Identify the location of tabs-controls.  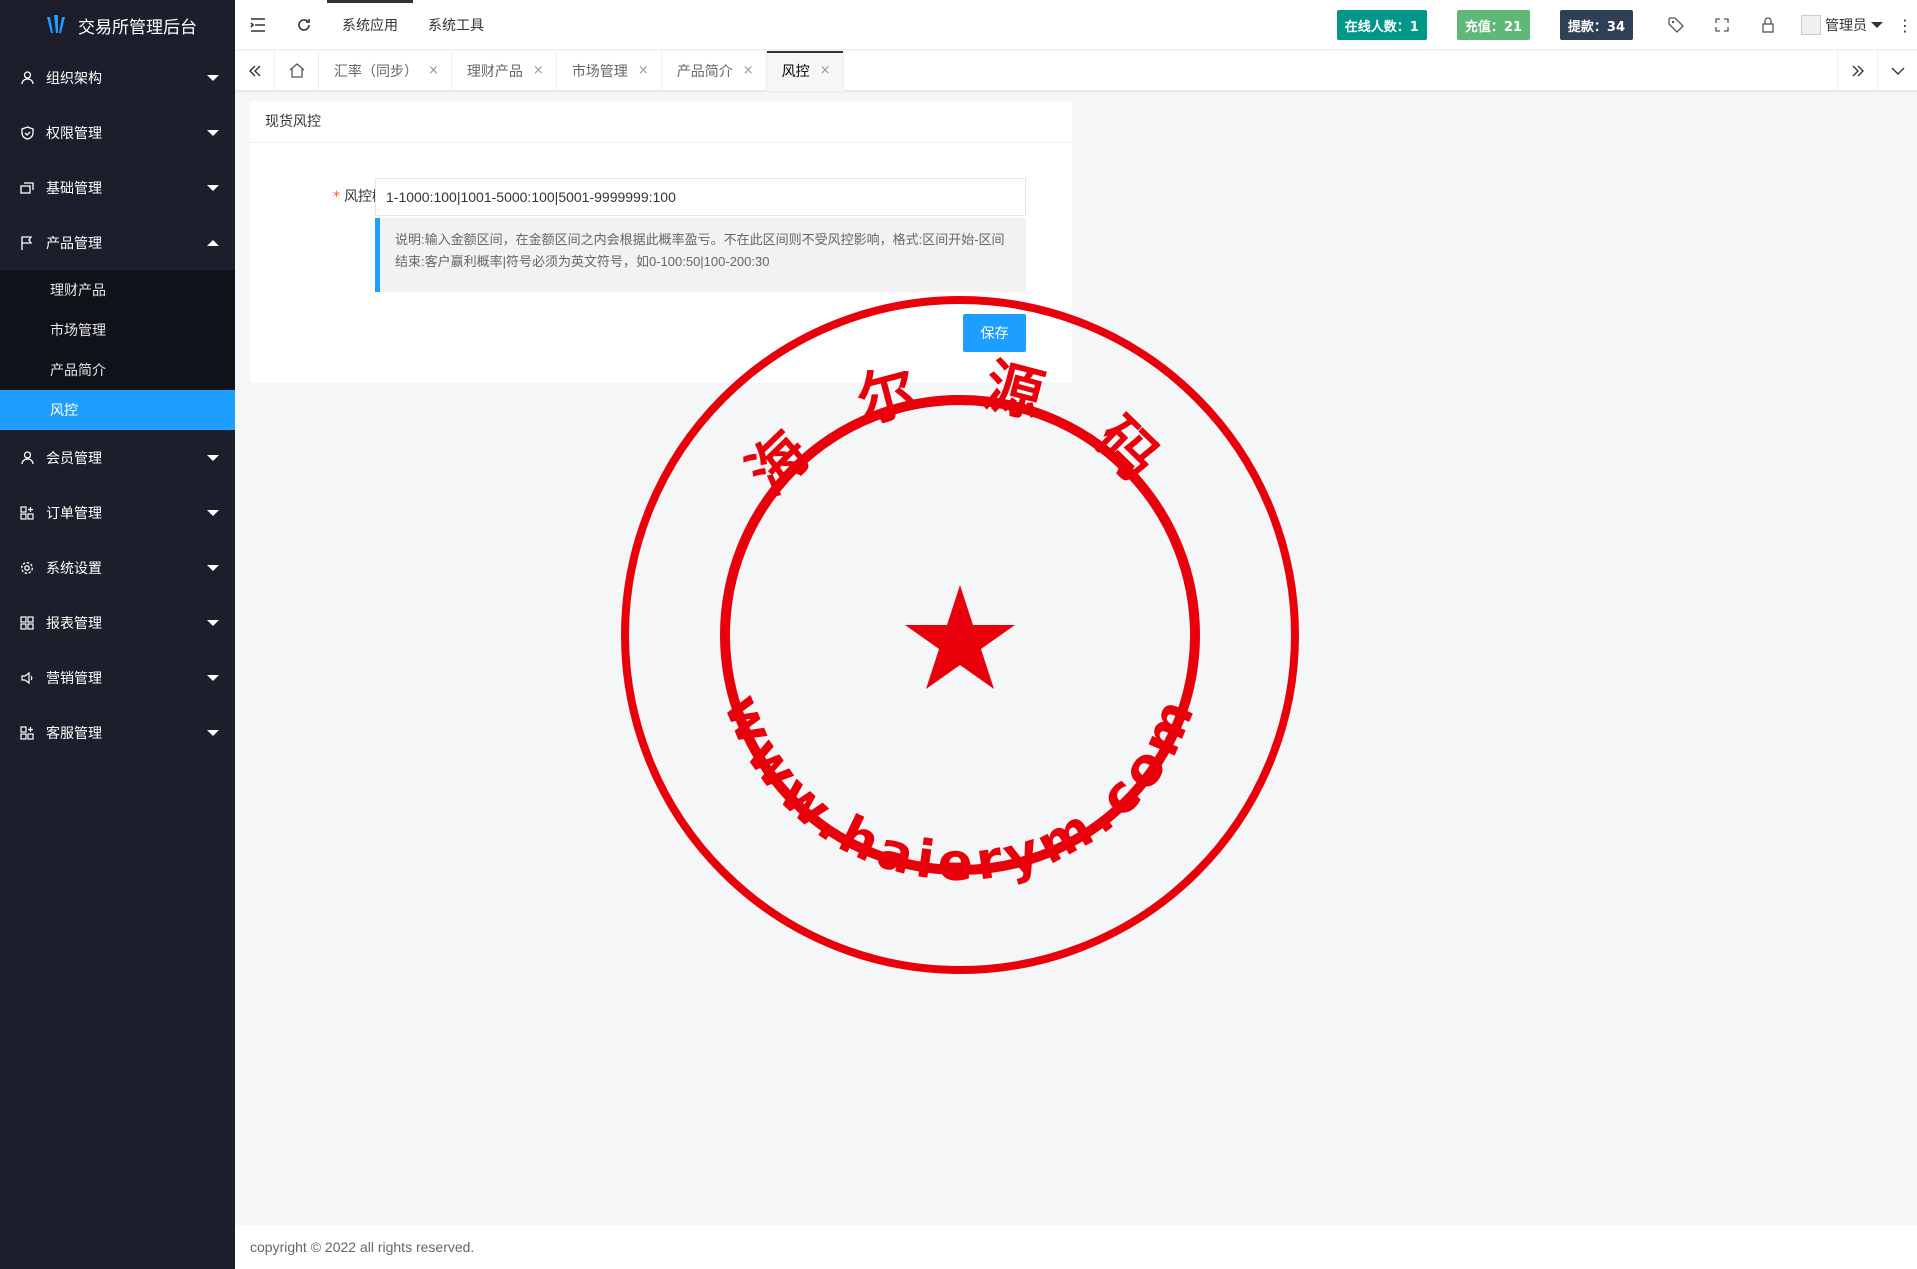
(1877, 71).